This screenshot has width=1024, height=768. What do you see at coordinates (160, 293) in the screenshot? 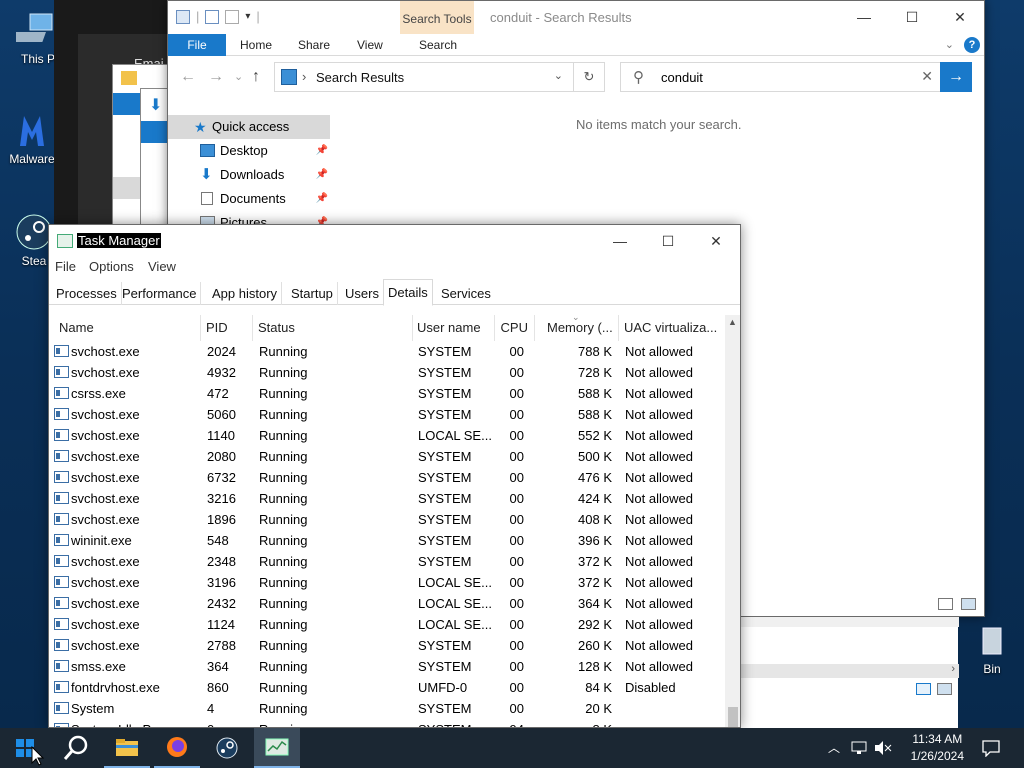
I see `tab-performance: Performance` at bounding box center [160, 293].